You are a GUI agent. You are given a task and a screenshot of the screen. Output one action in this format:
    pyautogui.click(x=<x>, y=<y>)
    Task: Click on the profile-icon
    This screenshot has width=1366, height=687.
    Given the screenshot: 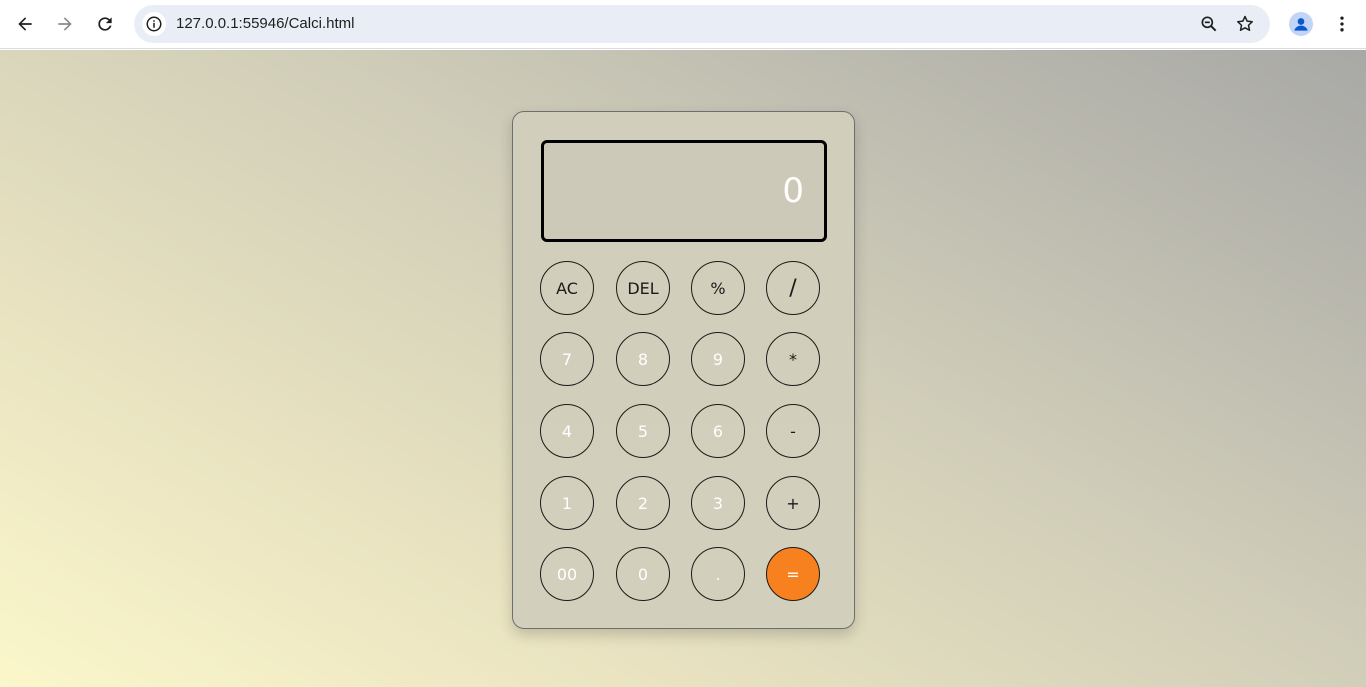 What is the action you would take?
    pyautogui.click(x=1301, y=24)
    